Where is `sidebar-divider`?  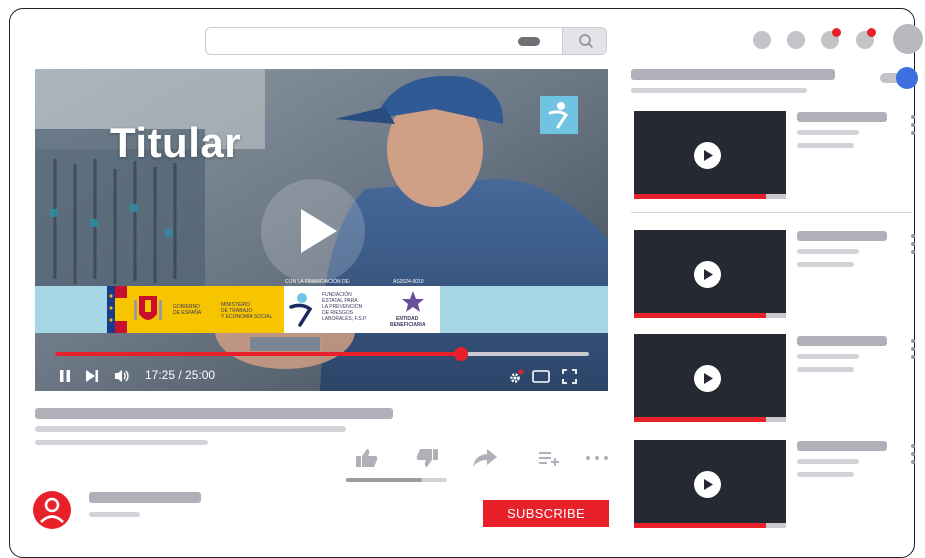
sidebar-divider is located at coordinates (771, 212).